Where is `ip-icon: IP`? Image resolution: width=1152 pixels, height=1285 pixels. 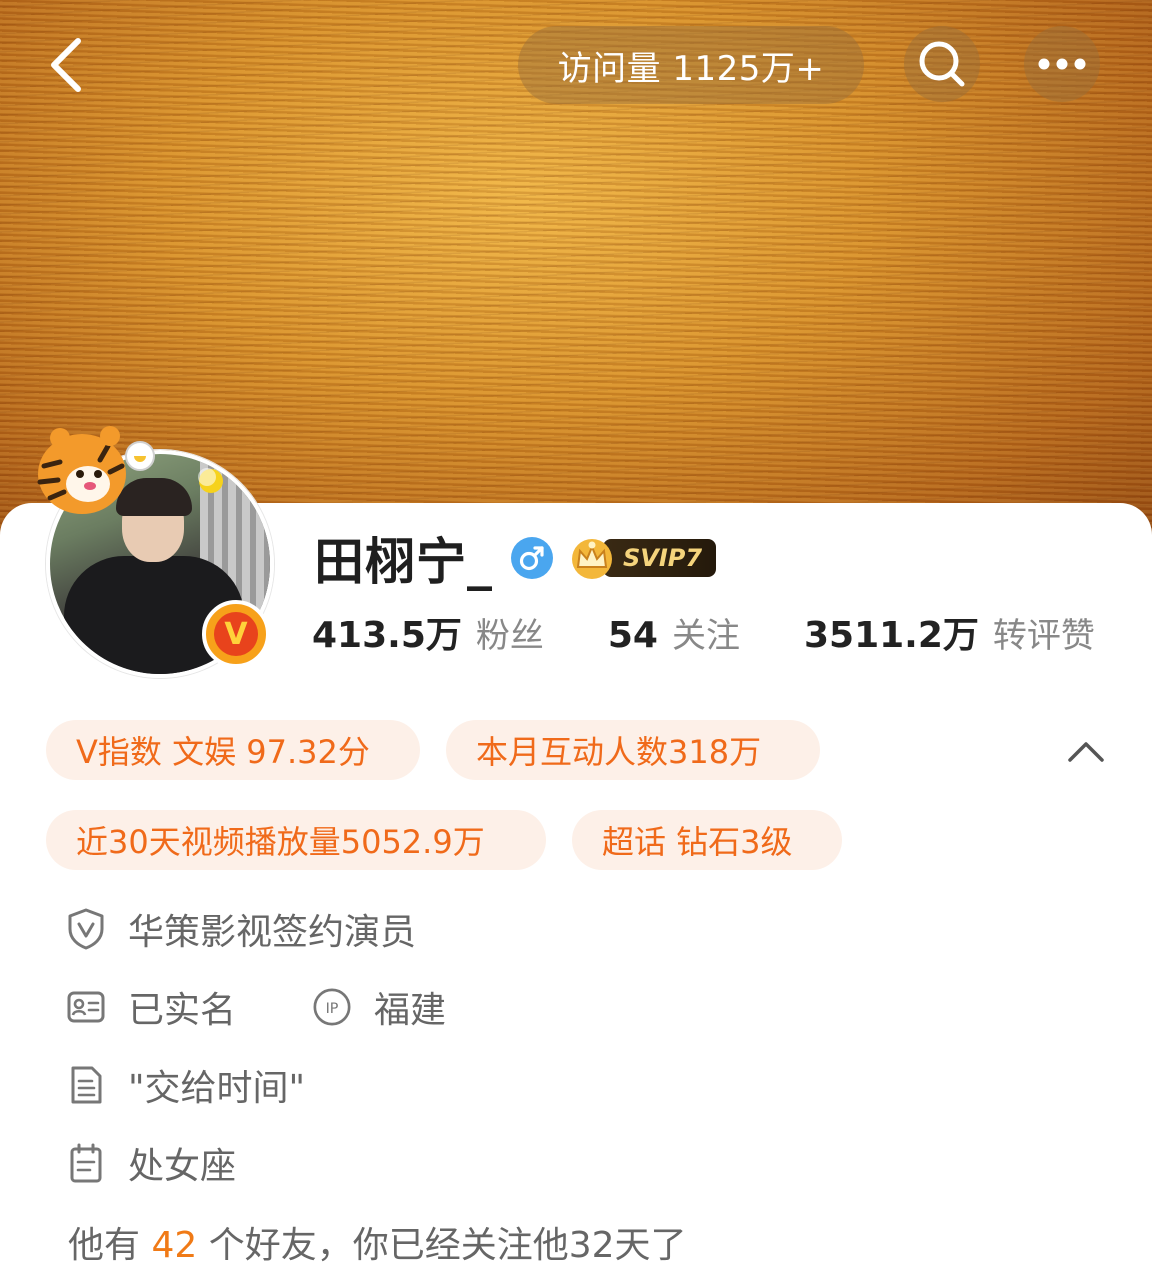 ip-icon: IP is located at coordinates (332, 1007).